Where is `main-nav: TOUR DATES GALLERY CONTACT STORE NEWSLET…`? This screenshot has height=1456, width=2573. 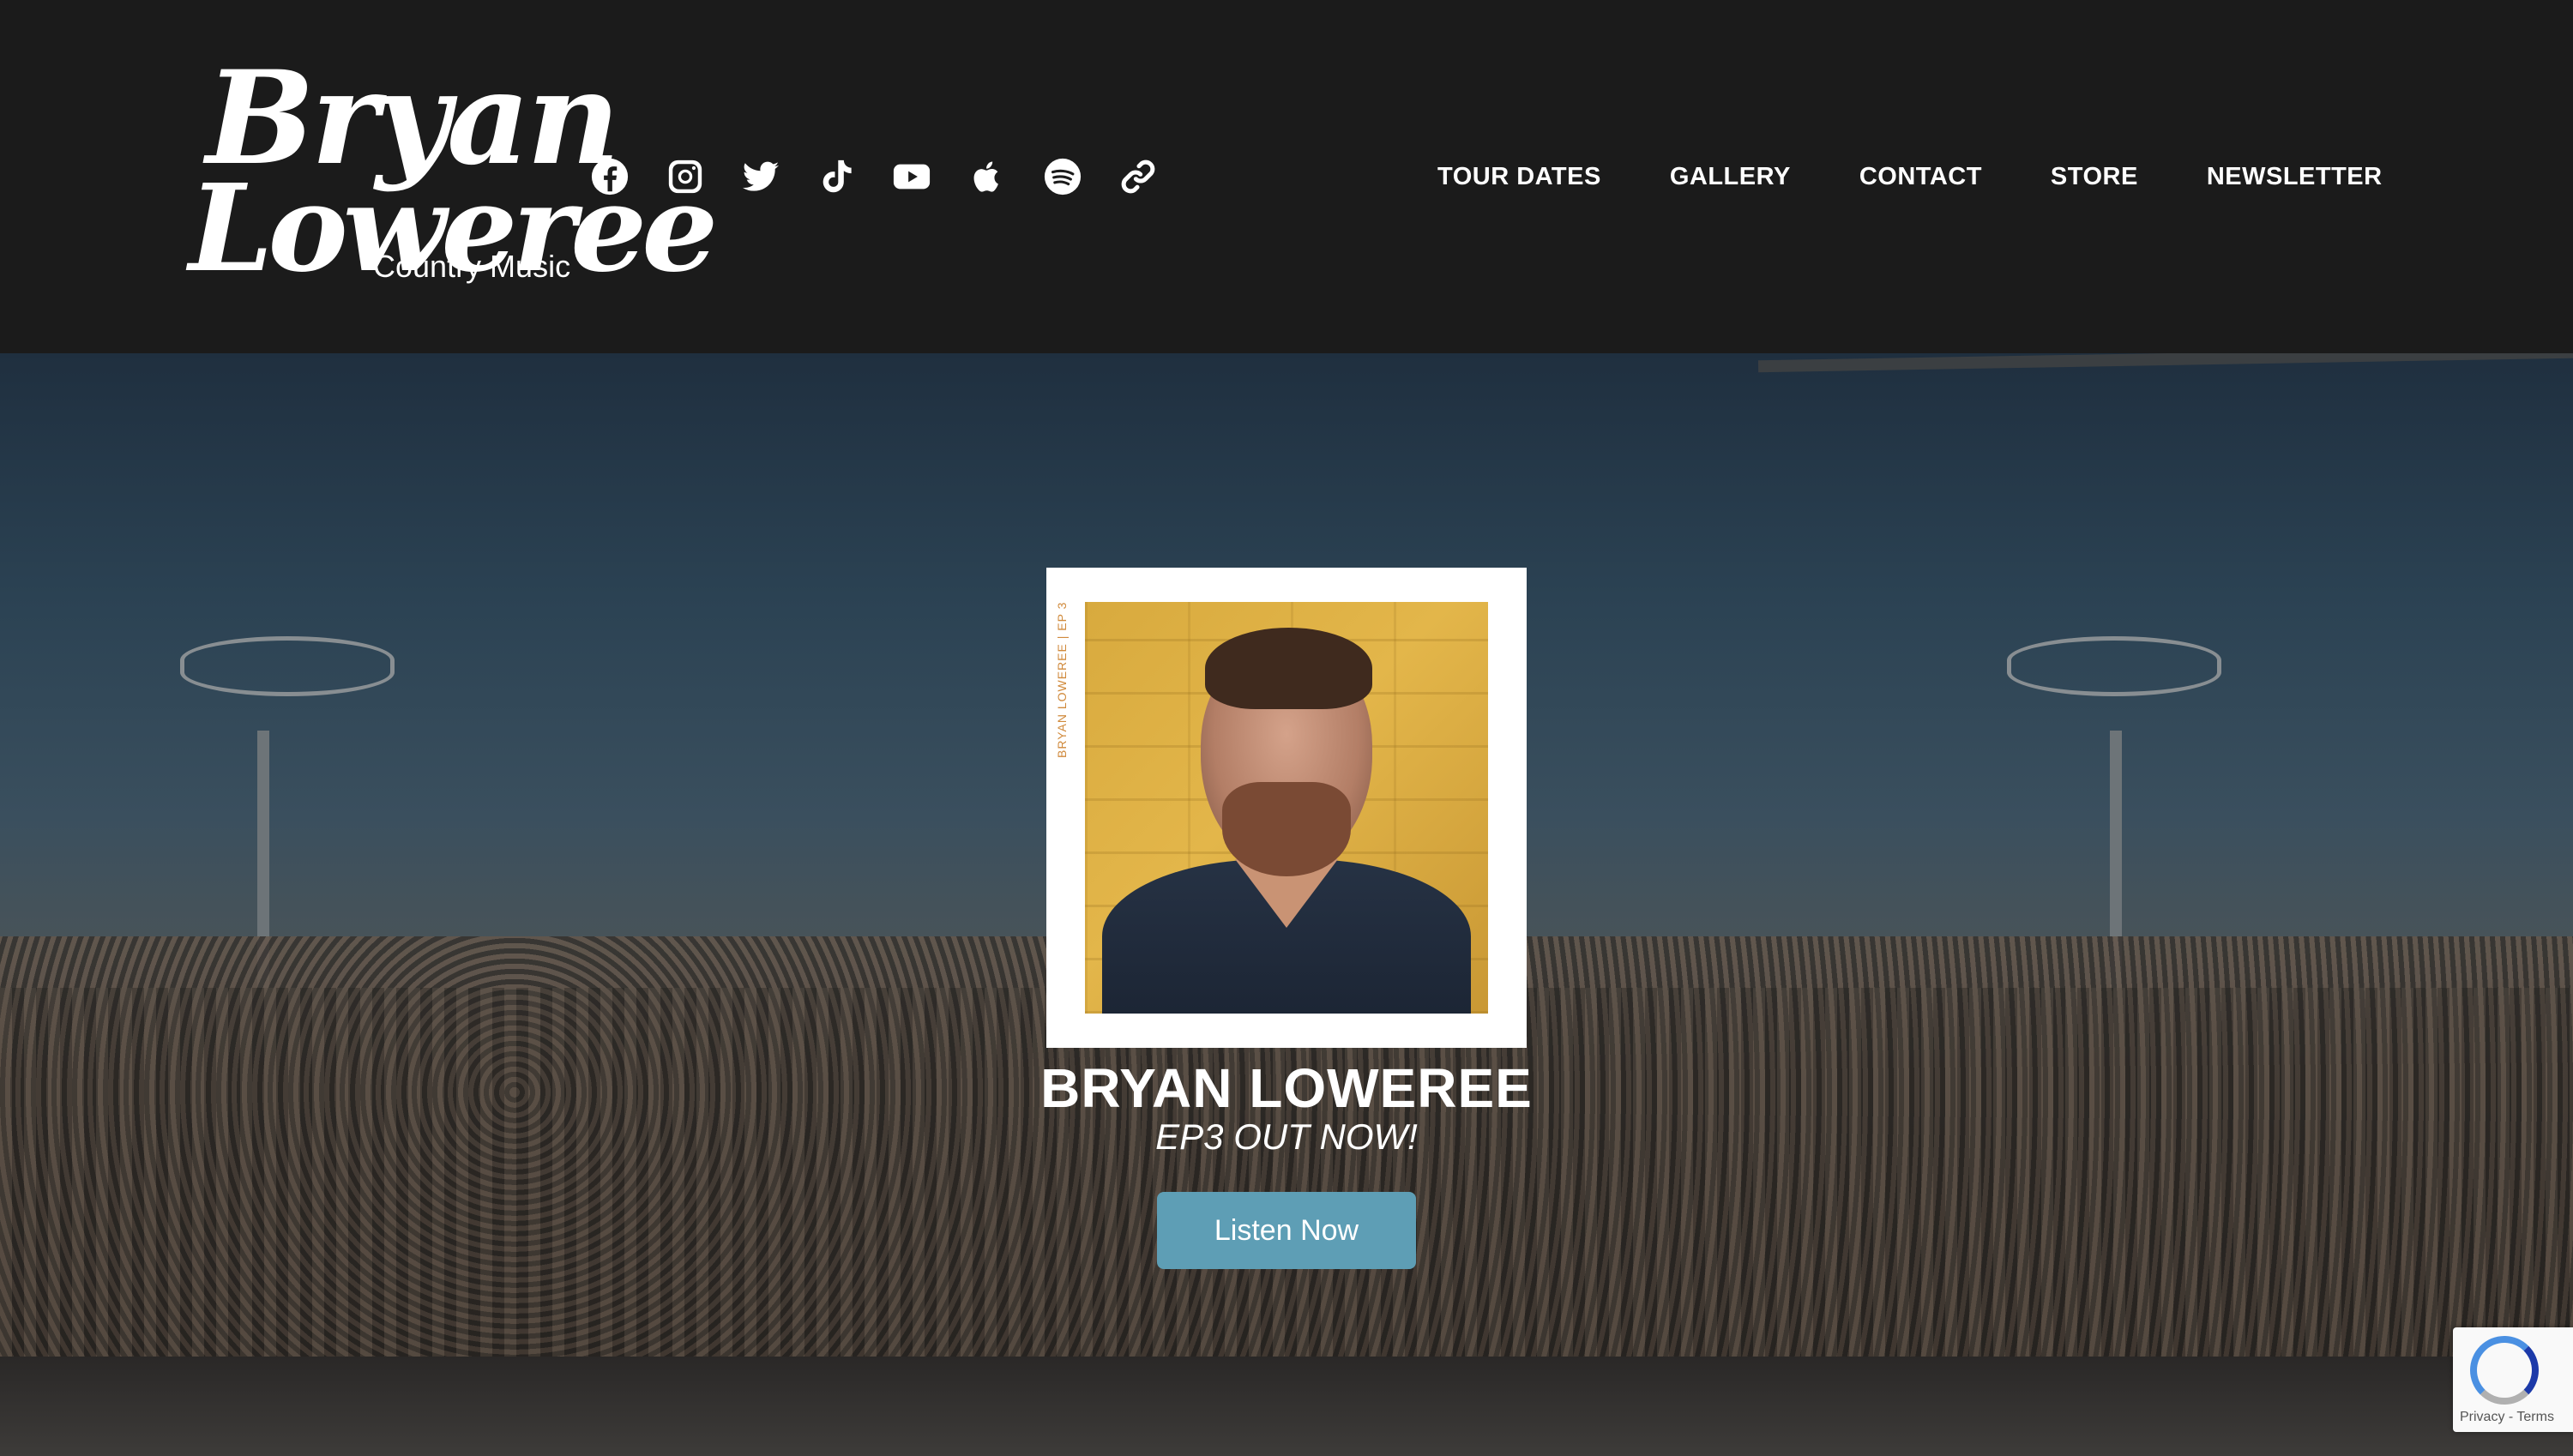
main-nav: TOUR DATES GALLERY CONTACT STORE NEWSLET… is located at coordinates (1910, 176).